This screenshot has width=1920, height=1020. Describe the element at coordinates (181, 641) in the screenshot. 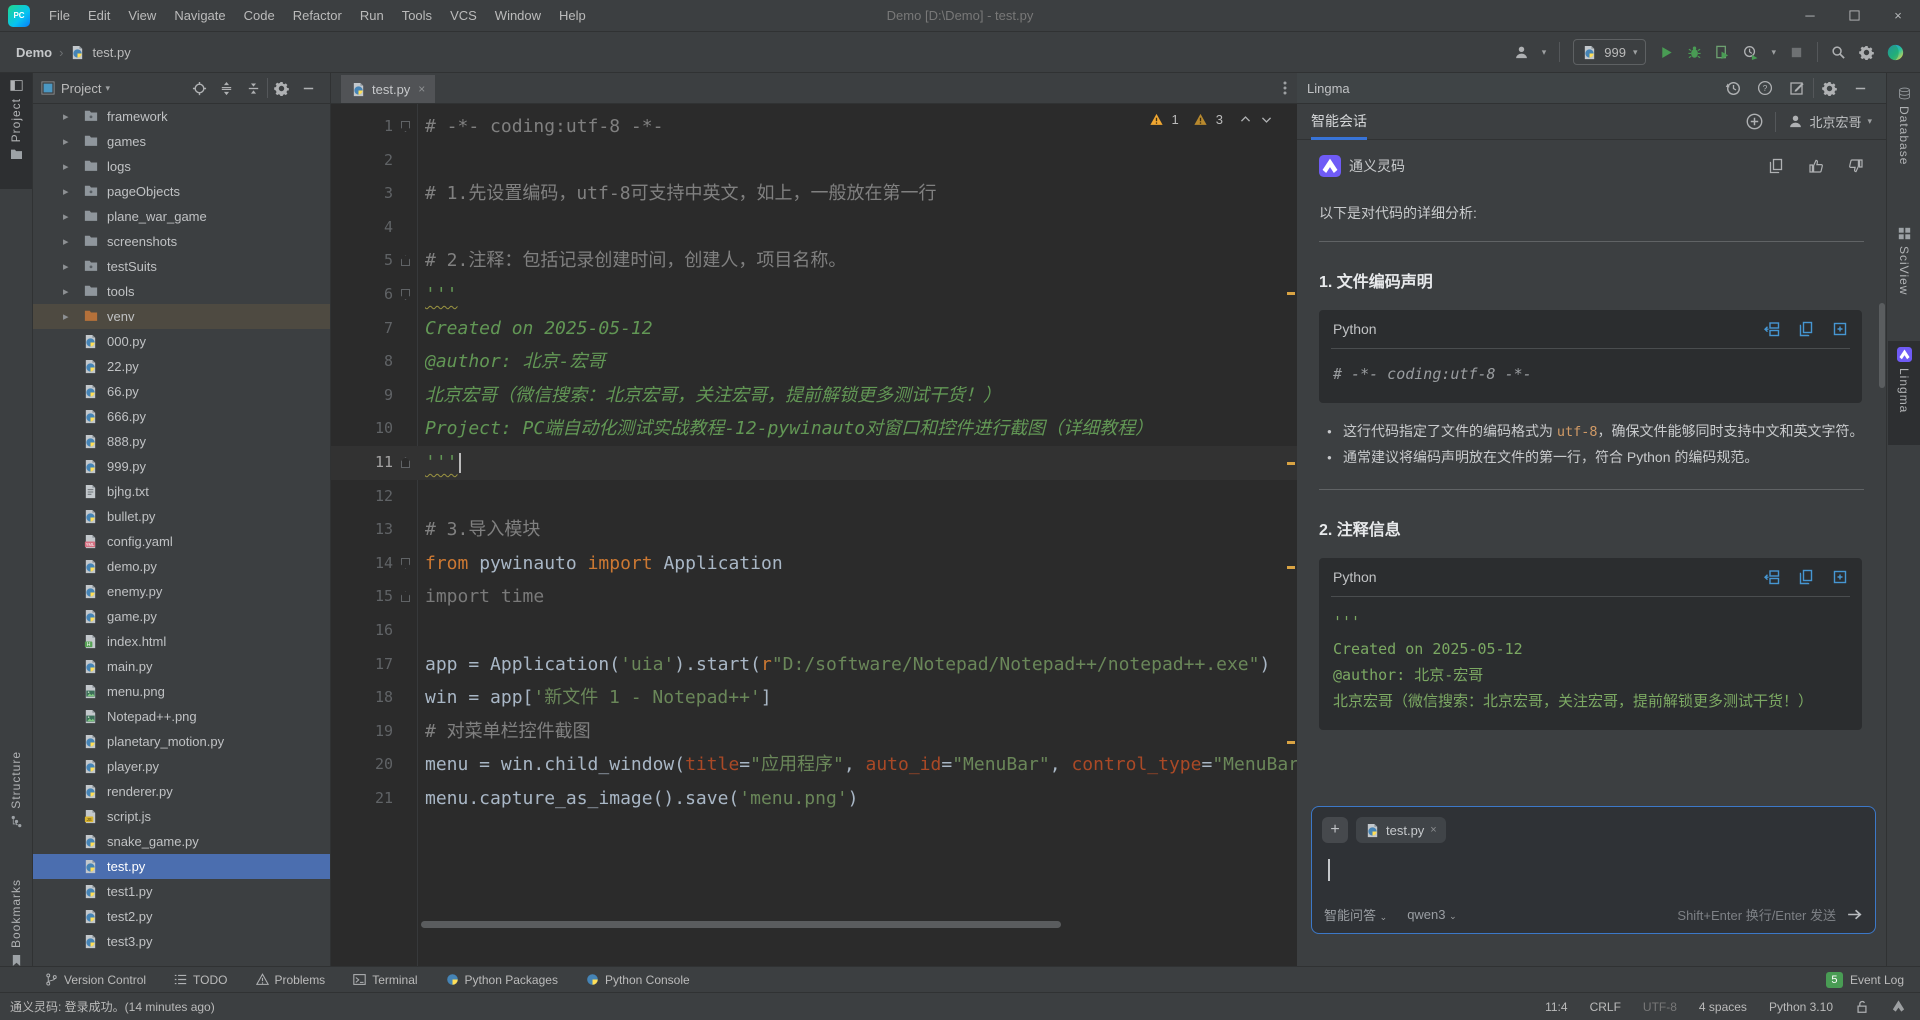

I see `tree-item-index.html: Hindex.html` at that location.